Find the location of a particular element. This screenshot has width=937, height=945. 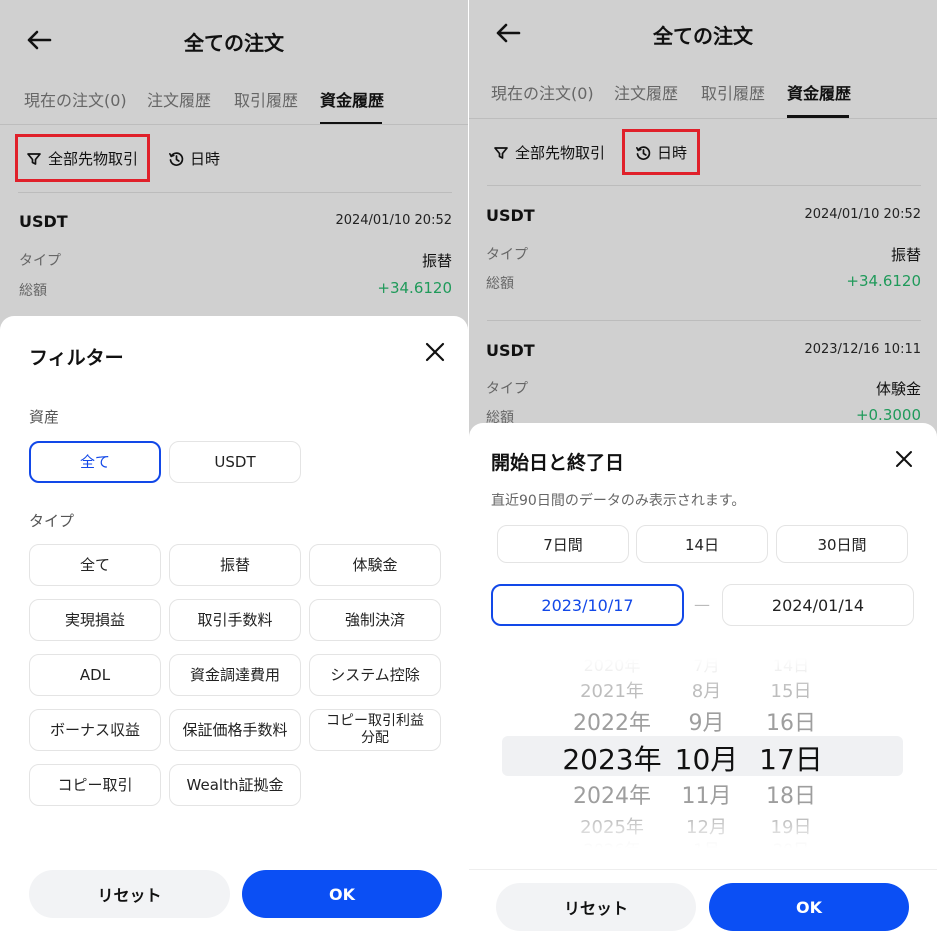

type-chip: 強制決済 is located at coordinates (375, 620).